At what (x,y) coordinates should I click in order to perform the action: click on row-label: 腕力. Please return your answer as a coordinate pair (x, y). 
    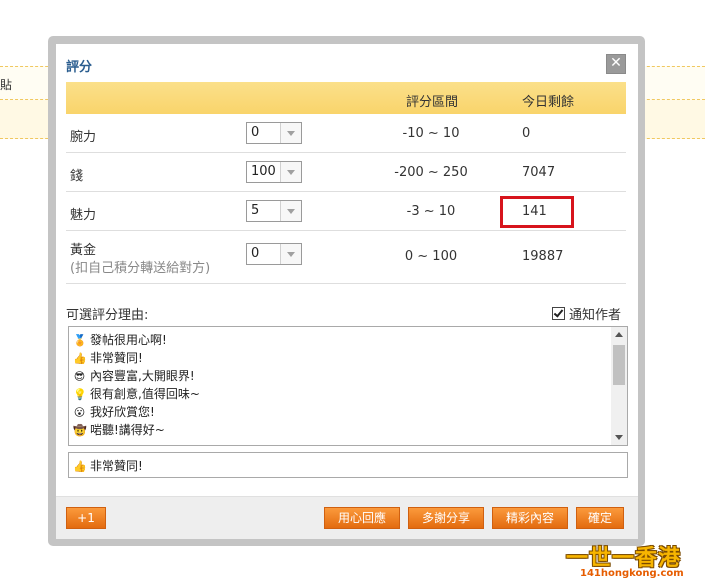
    Looking at the image, I should click on (83, 137).